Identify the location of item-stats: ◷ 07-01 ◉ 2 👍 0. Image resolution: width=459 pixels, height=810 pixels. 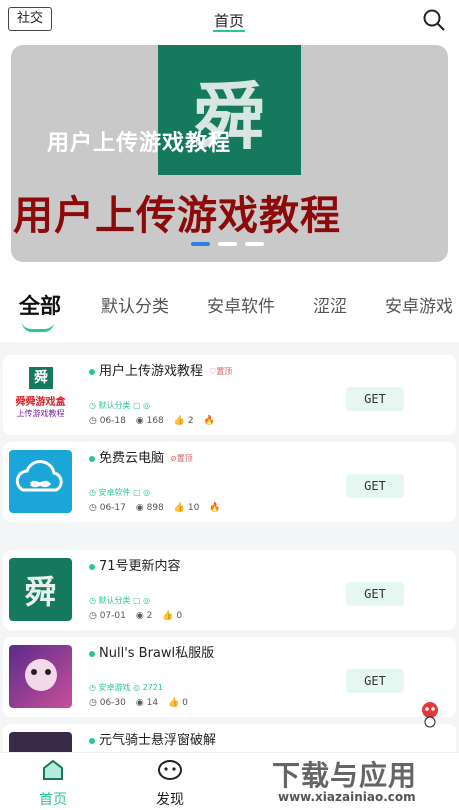
(136, 616).